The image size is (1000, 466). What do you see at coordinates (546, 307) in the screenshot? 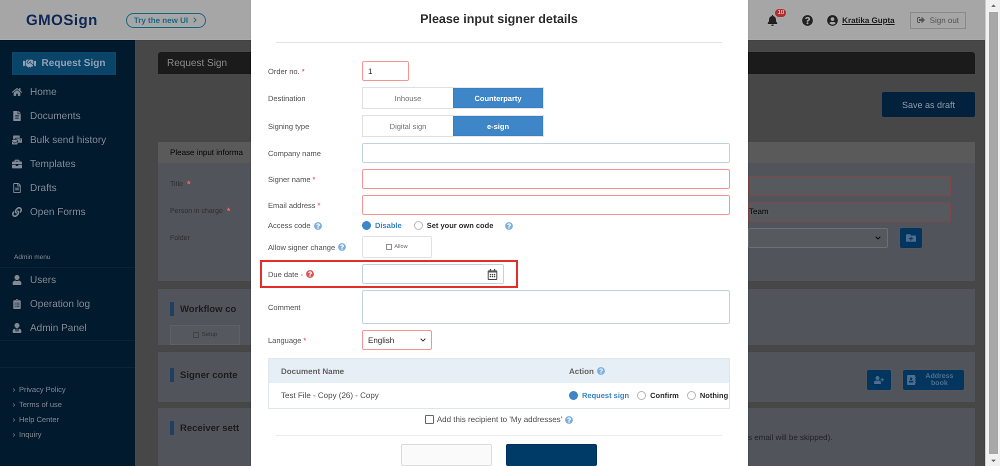
I see `comment-input` at bounding box center [546, 307].